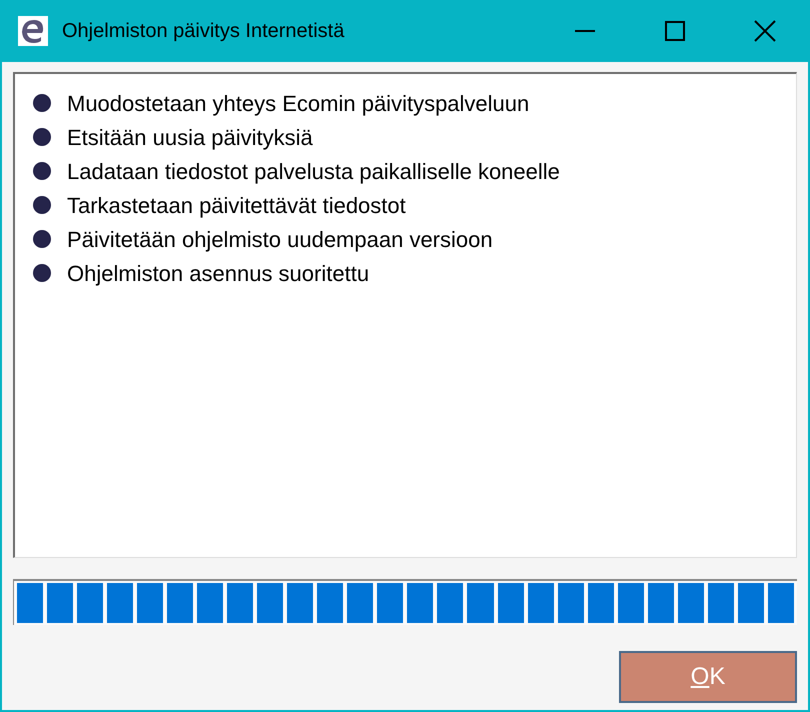  I want to click on step-text: Etsitään uusia päivityksiä, so click(190, 138).